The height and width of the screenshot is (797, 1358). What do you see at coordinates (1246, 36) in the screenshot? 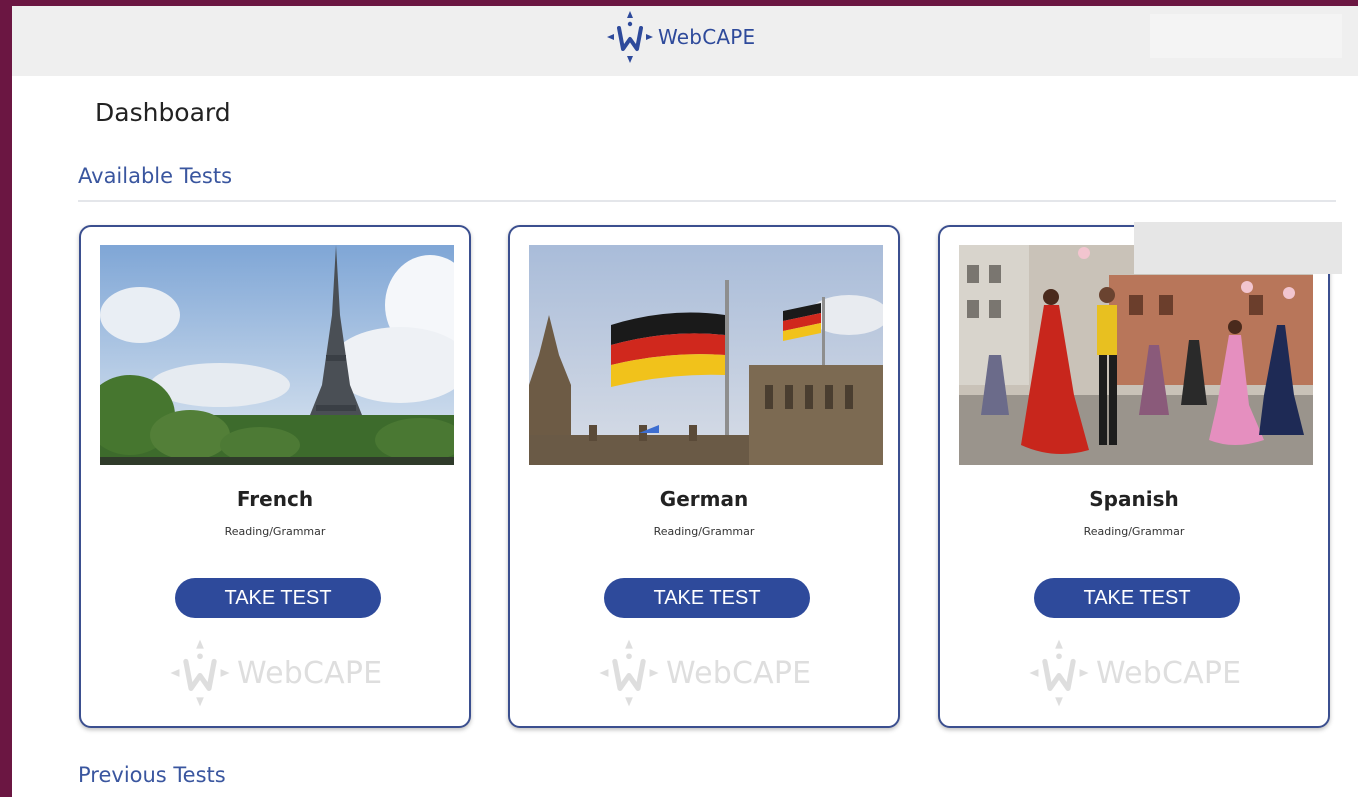
I see `top-bar-user-area` at bounding box center [1246, 36].